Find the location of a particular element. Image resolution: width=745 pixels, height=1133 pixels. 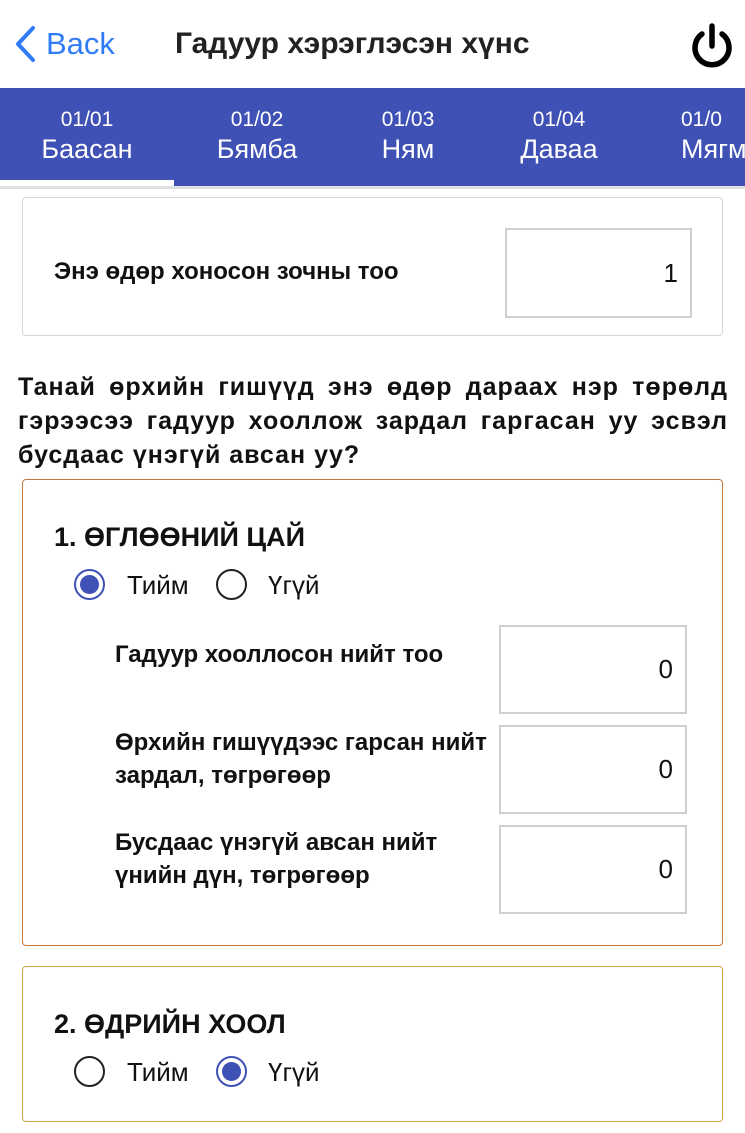

section-lunch: 2. ӨДРИЙН ХООЛ Тийм Үгүй is located at coordinates (372, 1044).